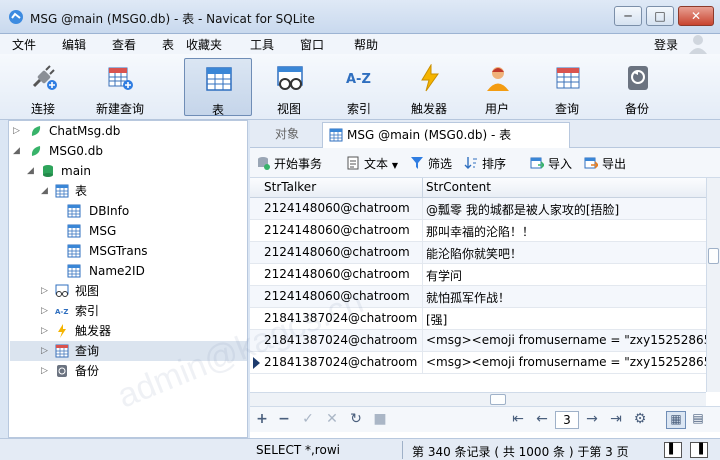 This screenshot has width=720, height=460. What do you see at coordinates (713, 285) in the screenshot?
I see `vertical-scrollbar` at bounding box center [713, 285].